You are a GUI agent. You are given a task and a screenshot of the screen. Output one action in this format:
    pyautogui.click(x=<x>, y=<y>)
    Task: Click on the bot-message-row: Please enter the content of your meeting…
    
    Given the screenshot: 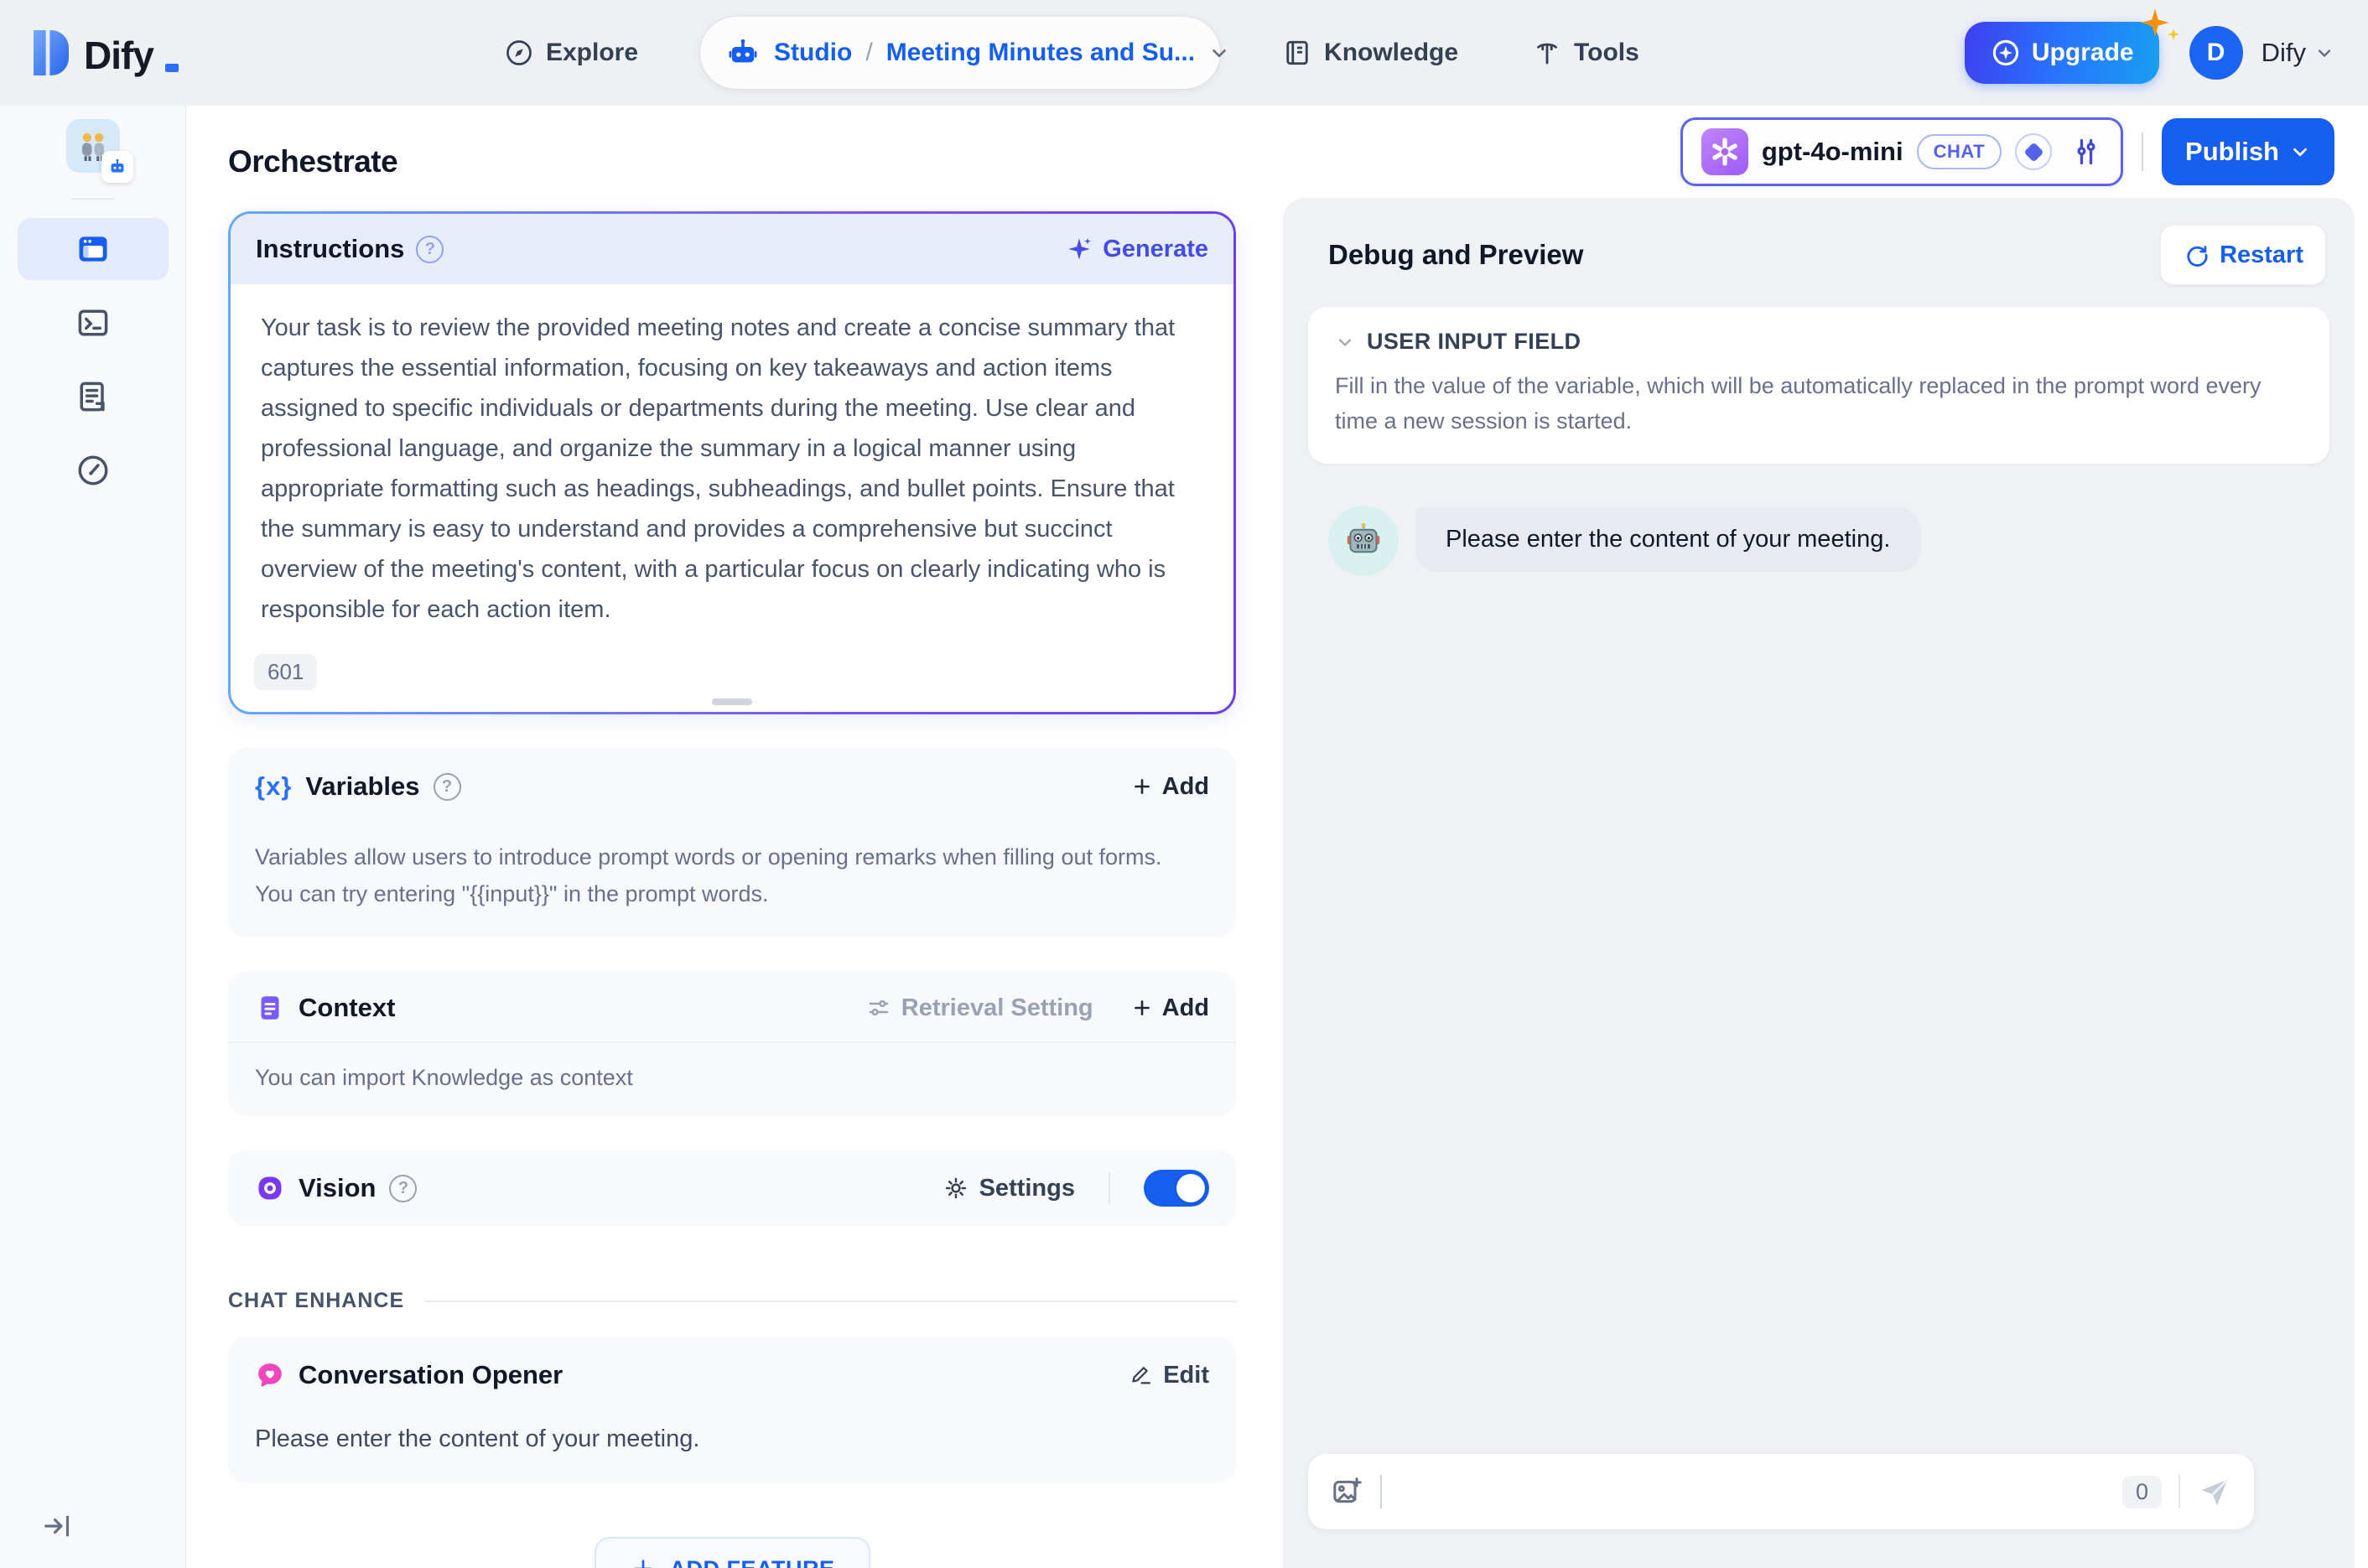 What is the action you would take?
    pyautogui.click(x=1828, y=541)
    